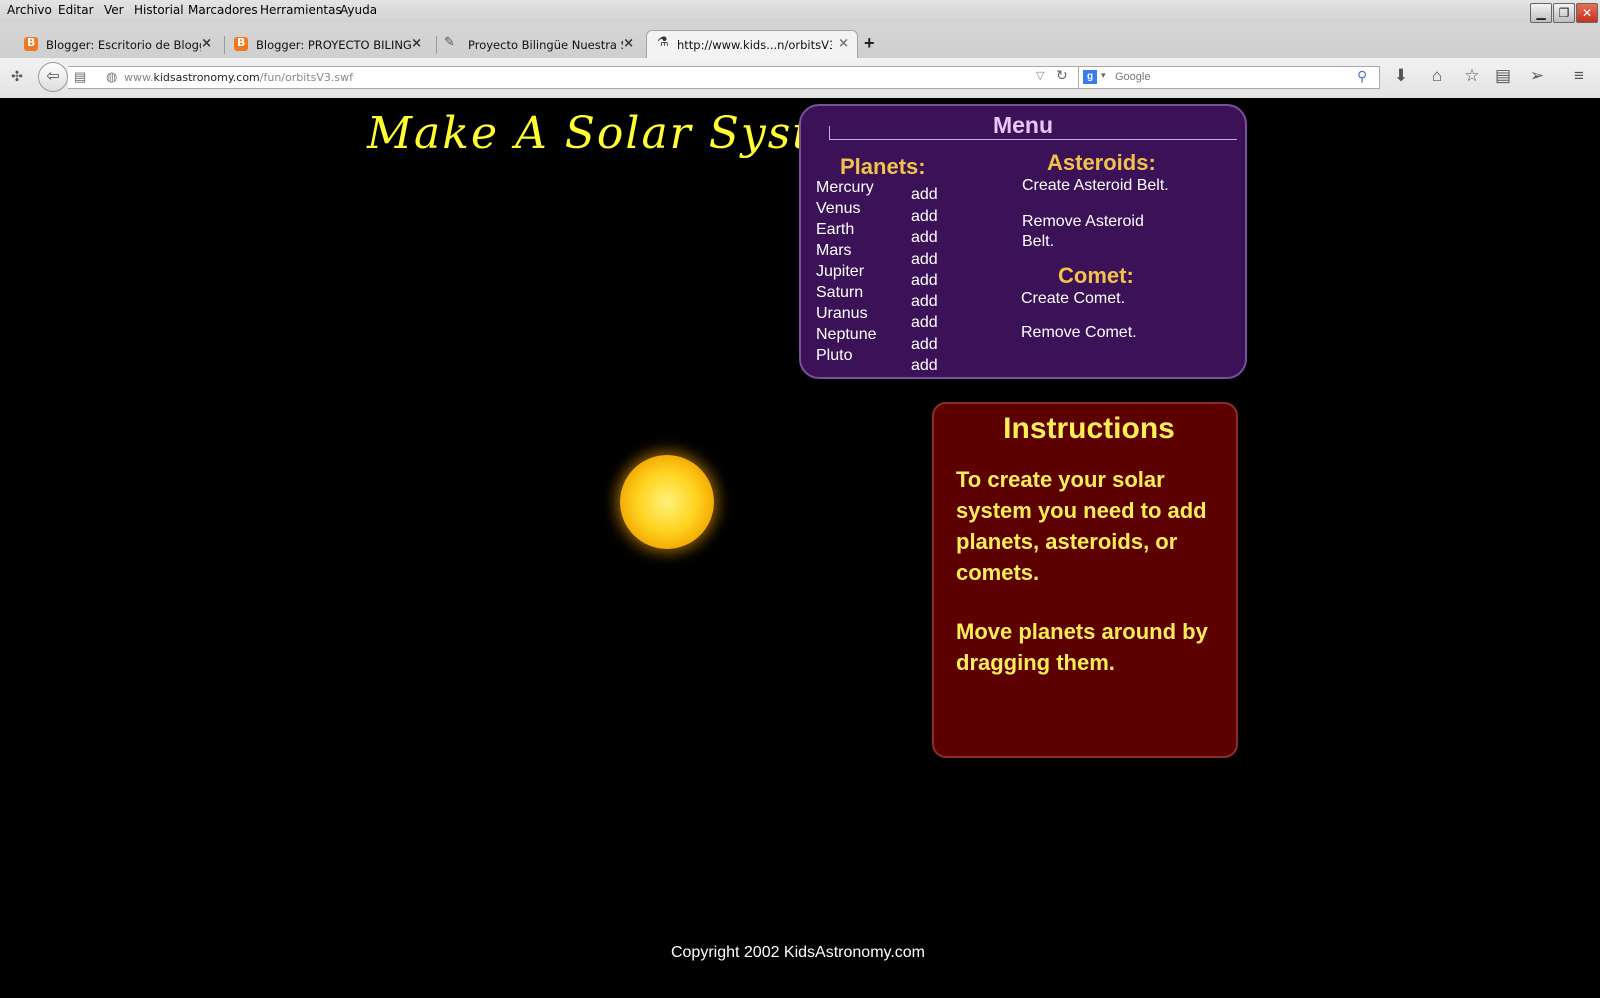 Image resolution: width=1600 pixels, height=998 pixels. What do you see at coordinates (1564, 13) in the screenshot?
I see `maximize-button: ❐` at bounding box center [1564, 13].